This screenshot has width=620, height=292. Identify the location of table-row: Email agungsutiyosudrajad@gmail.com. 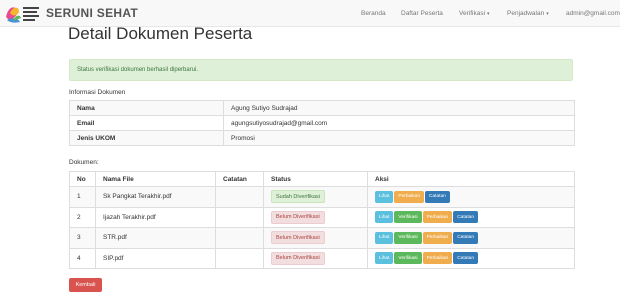
(322, 123).